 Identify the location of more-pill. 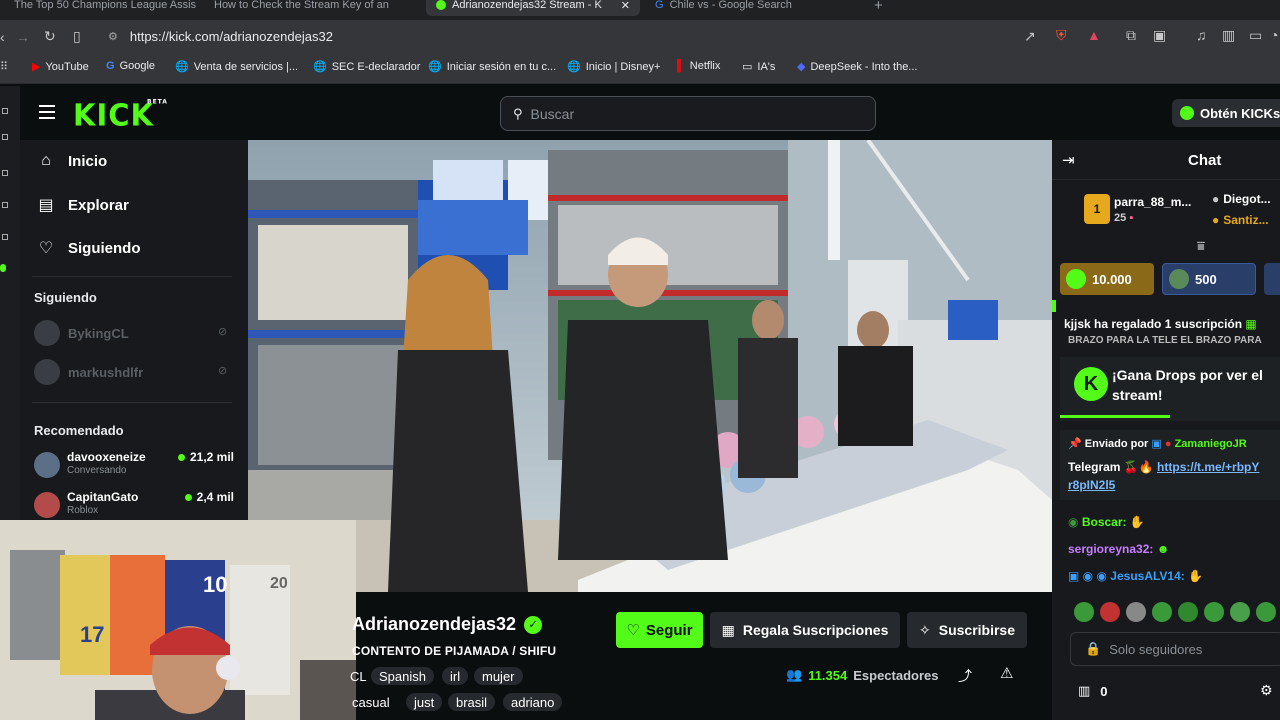
(1272, 279).